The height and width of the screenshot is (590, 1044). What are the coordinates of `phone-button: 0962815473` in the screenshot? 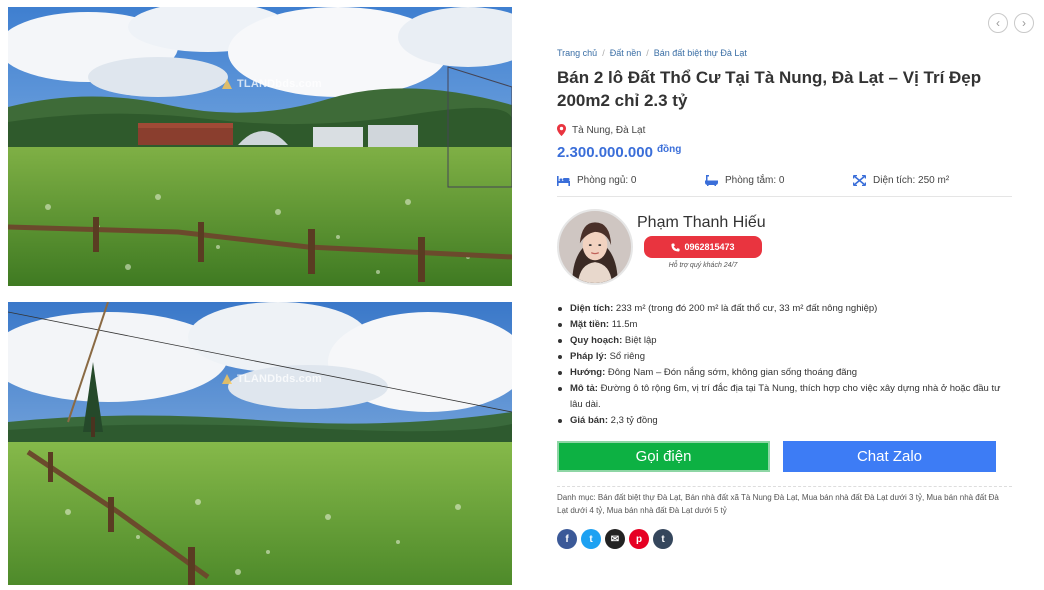 It's located at (703, 247).